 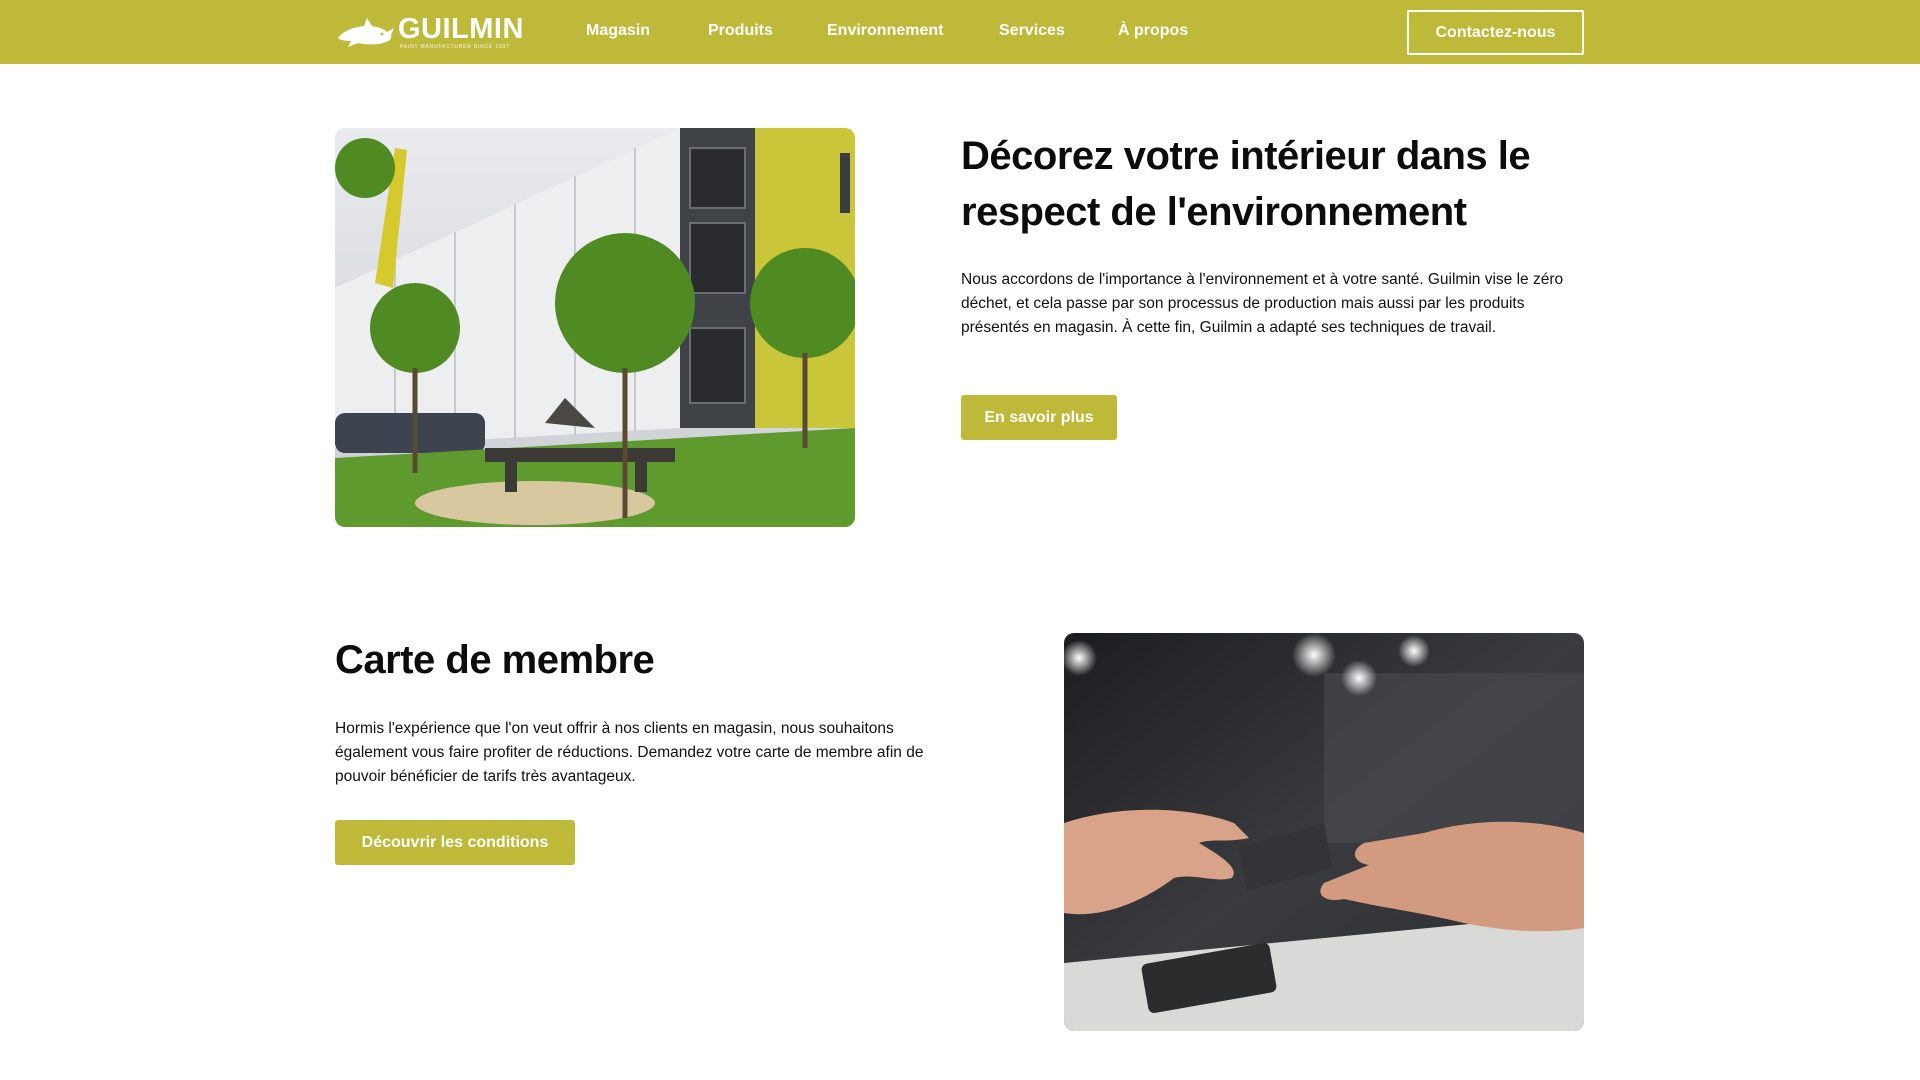 I want to click on building-photo, so click(x=595, y=327).